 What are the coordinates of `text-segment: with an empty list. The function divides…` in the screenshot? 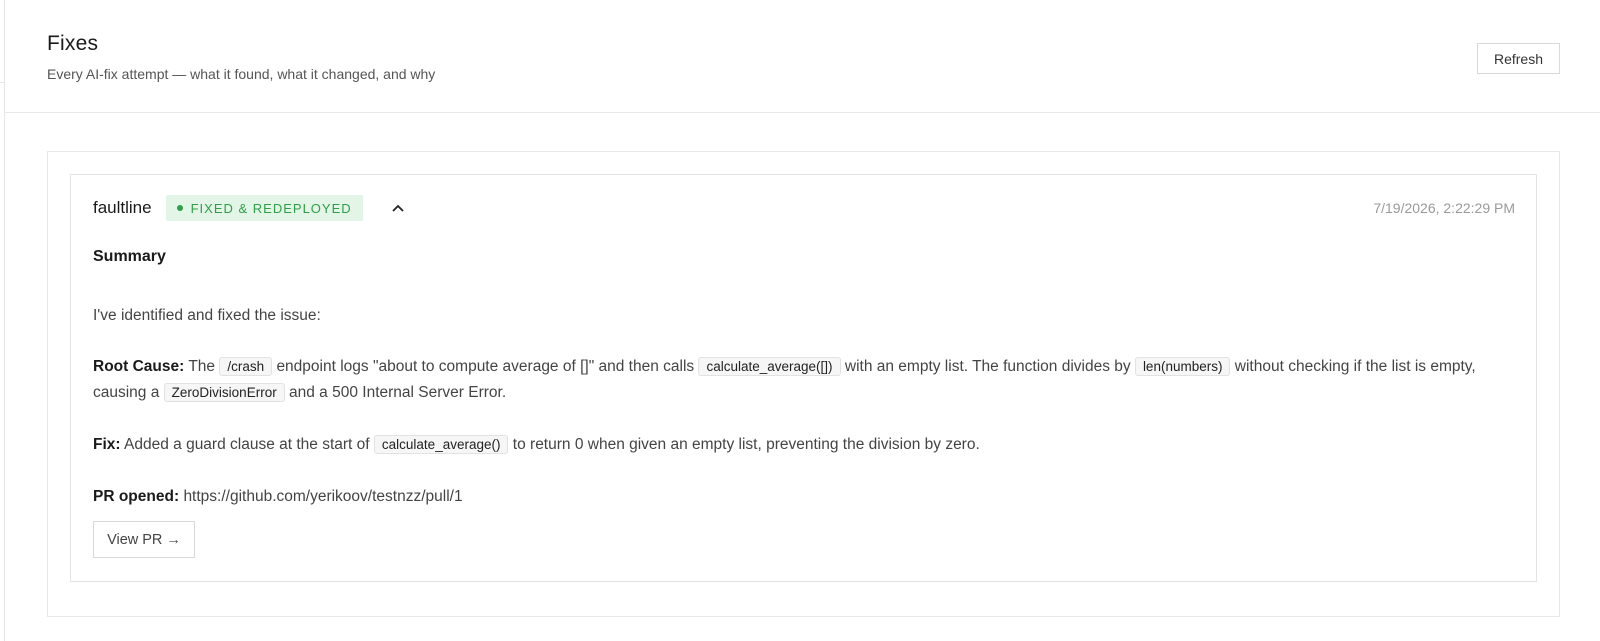 It's located at (987, 366).